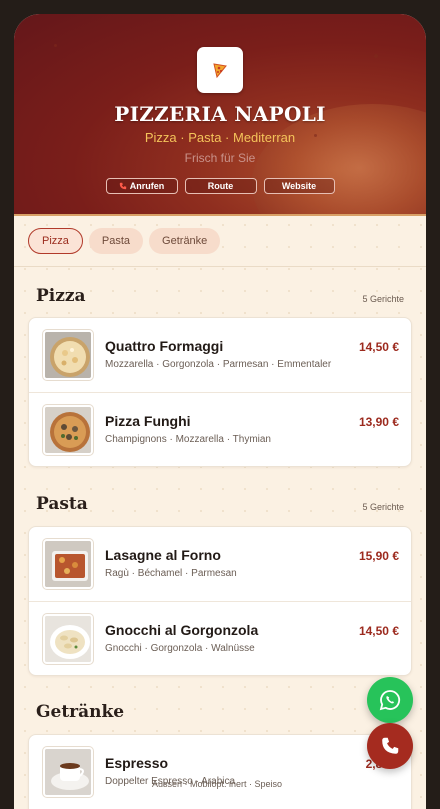 The height and width of the screenshot is (809, 440). I want to click on call-button: Anrufen, so click(141, 186).